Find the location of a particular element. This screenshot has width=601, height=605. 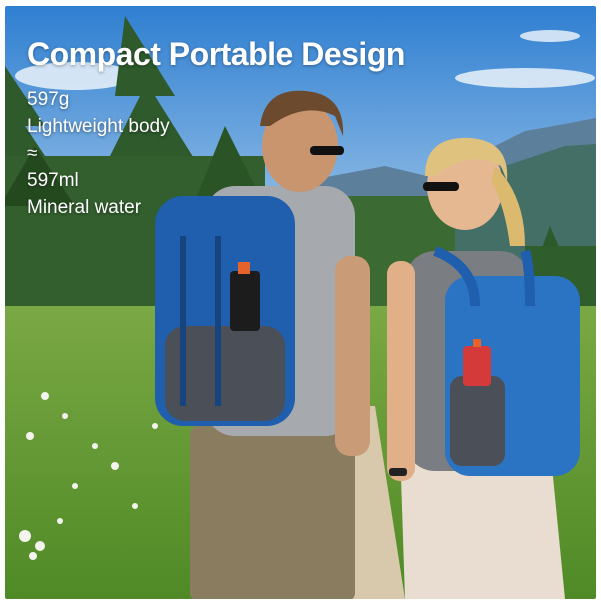

backpack-small is located at coordinates (506, 361).